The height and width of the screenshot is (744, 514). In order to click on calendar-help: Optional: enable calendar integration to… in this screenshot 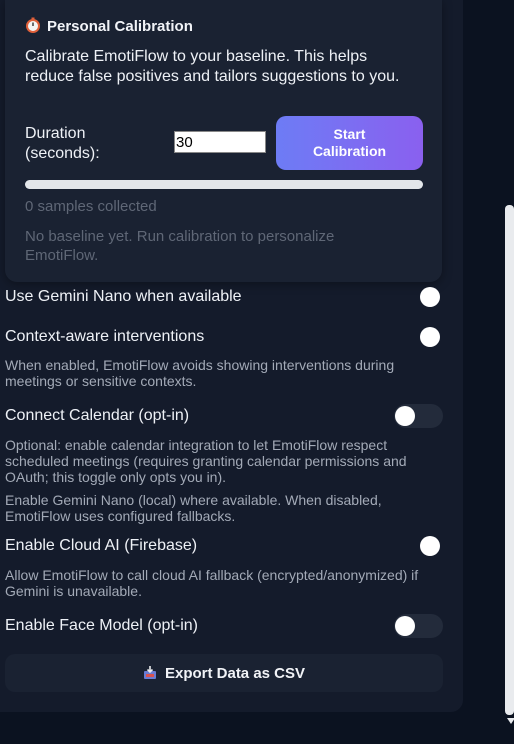, I will do `click(206, 461)`.